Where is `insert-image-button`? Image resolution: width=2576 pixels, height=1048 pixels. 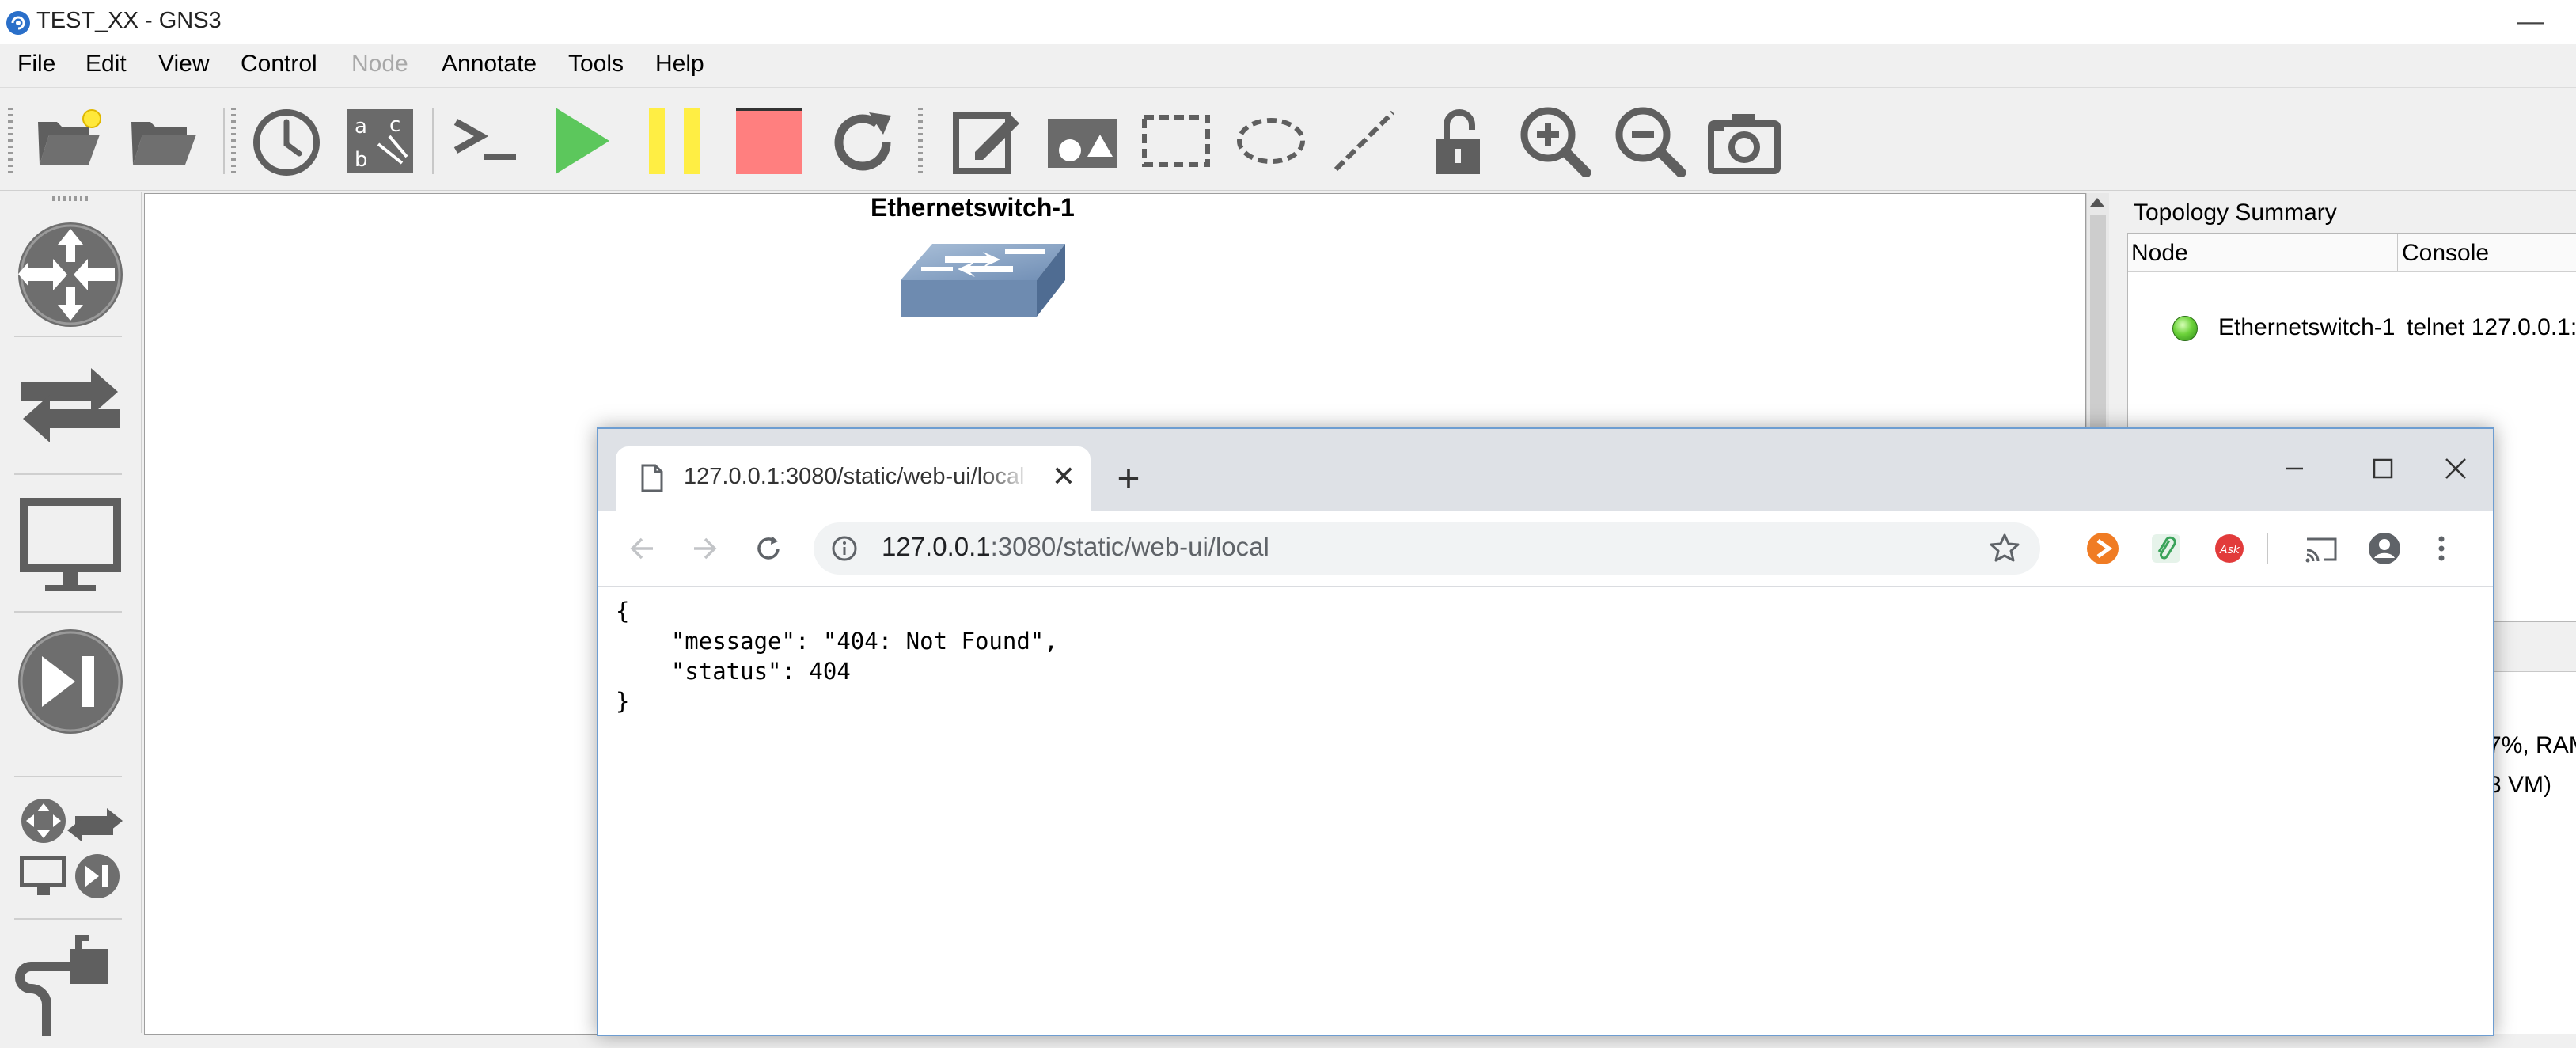 insert-image-button is located at coordinates (1082, 141).